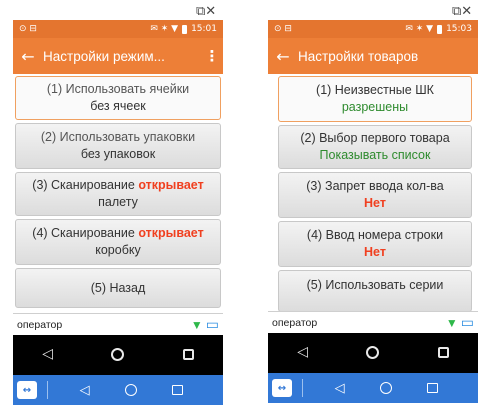 Image resolution: width=483 pixels, height=405 pixels. What do you see at coordinates (375, 244) in the screenshot?
I see `setting-row-number-input-button: (4) Ввод номера строки Нет` at bounding box center [375, 244].